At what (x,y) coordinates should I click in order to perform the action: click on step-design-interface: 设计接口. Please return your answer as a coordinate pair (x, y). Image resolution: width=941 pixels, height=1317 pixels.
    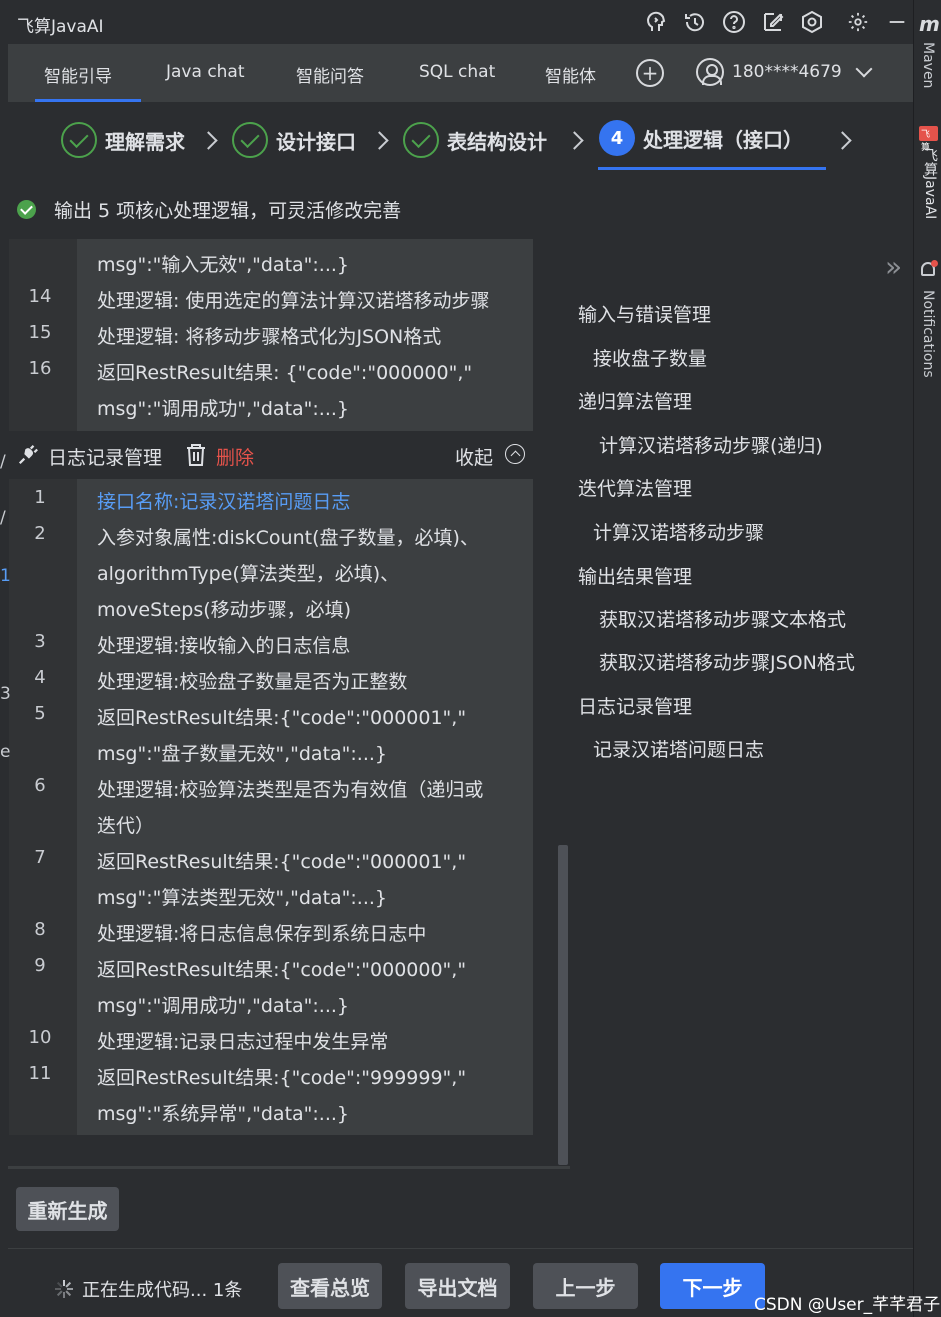
    Looking at the image, I should click on (294, 140).